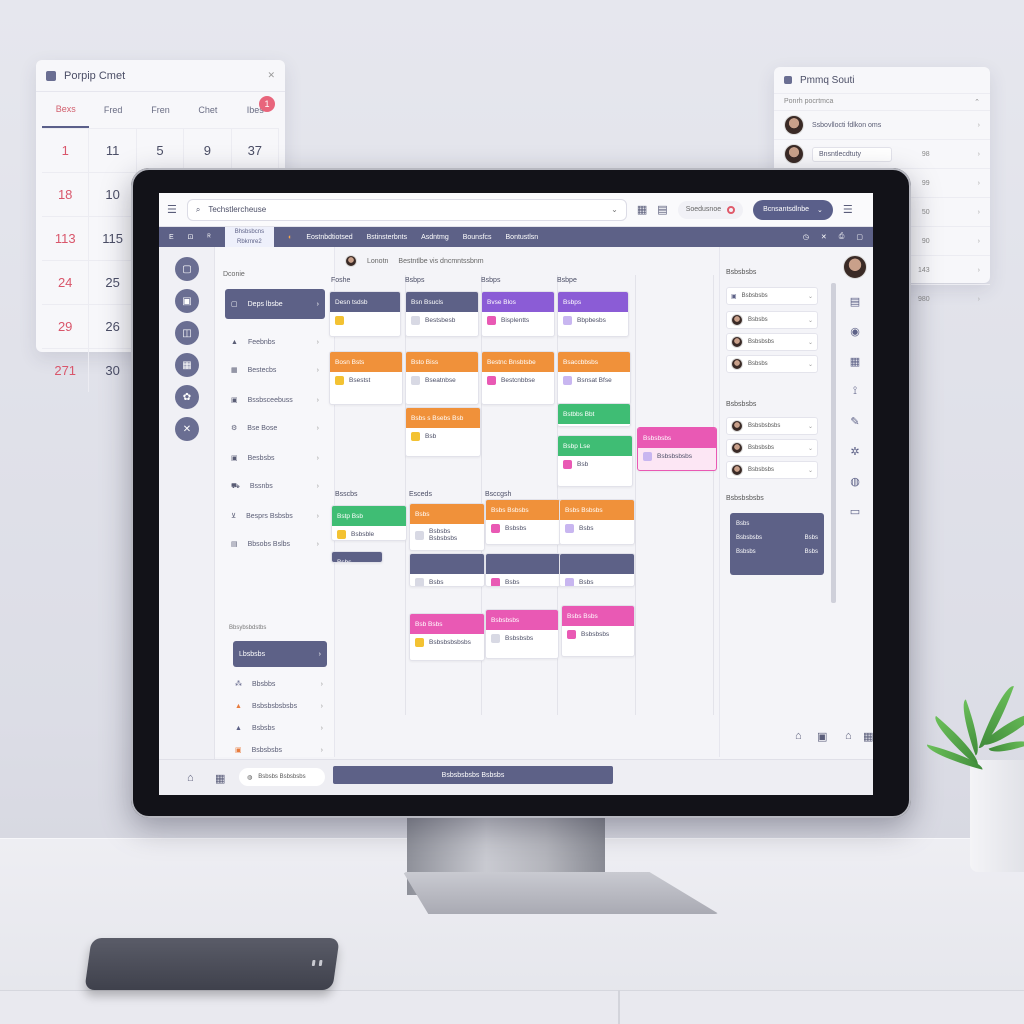 This screenshot has height=1024, width=1024. I want to click on right-panel-item: ▣ Bsbsbsbs ⌄, so click(772, 296).